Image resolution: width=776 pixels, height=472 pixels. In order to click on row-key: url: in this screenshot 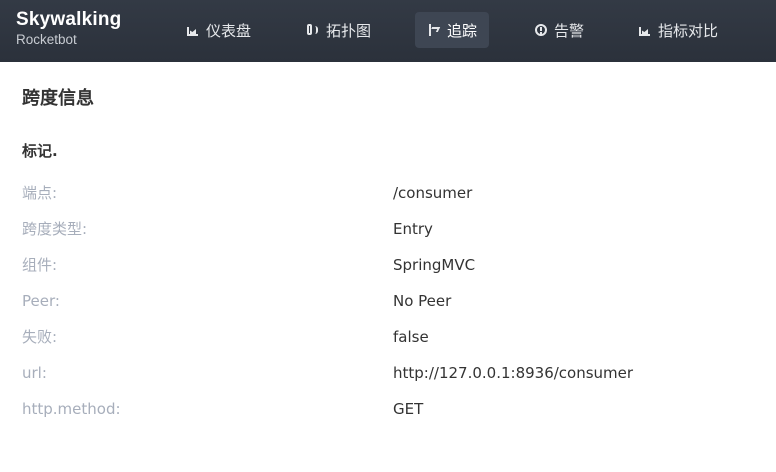, I will do `click(34, 373)`.